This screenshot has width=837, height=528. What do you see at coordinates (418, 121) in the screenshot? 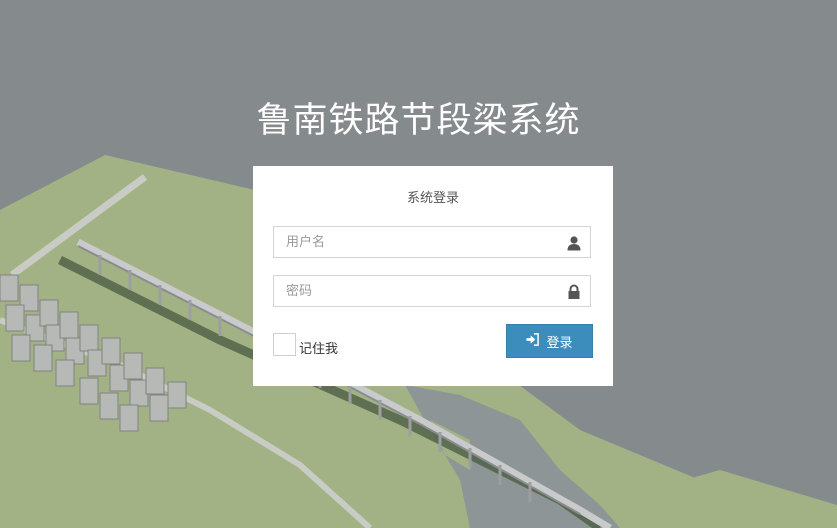
I see `app-title: 鲁南铁路节段梁系统` at bounding box center [418, 121].